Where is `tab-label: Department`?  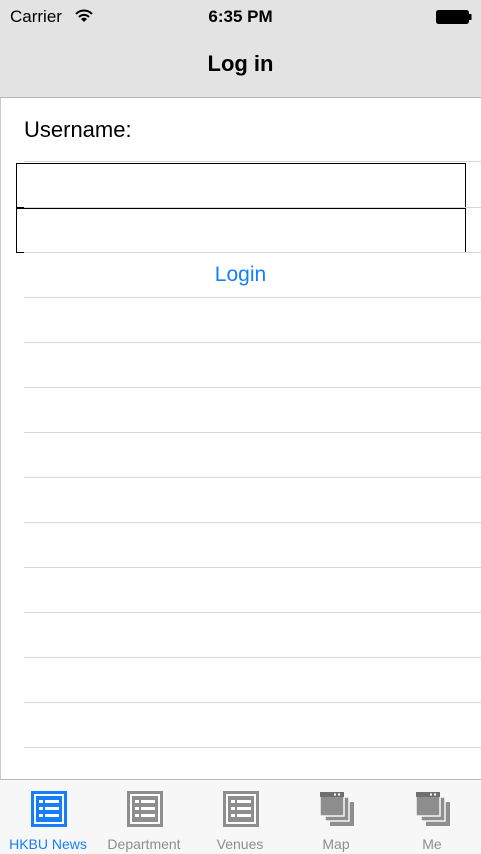
tab-label: Department is located at coordinates (144, 844).